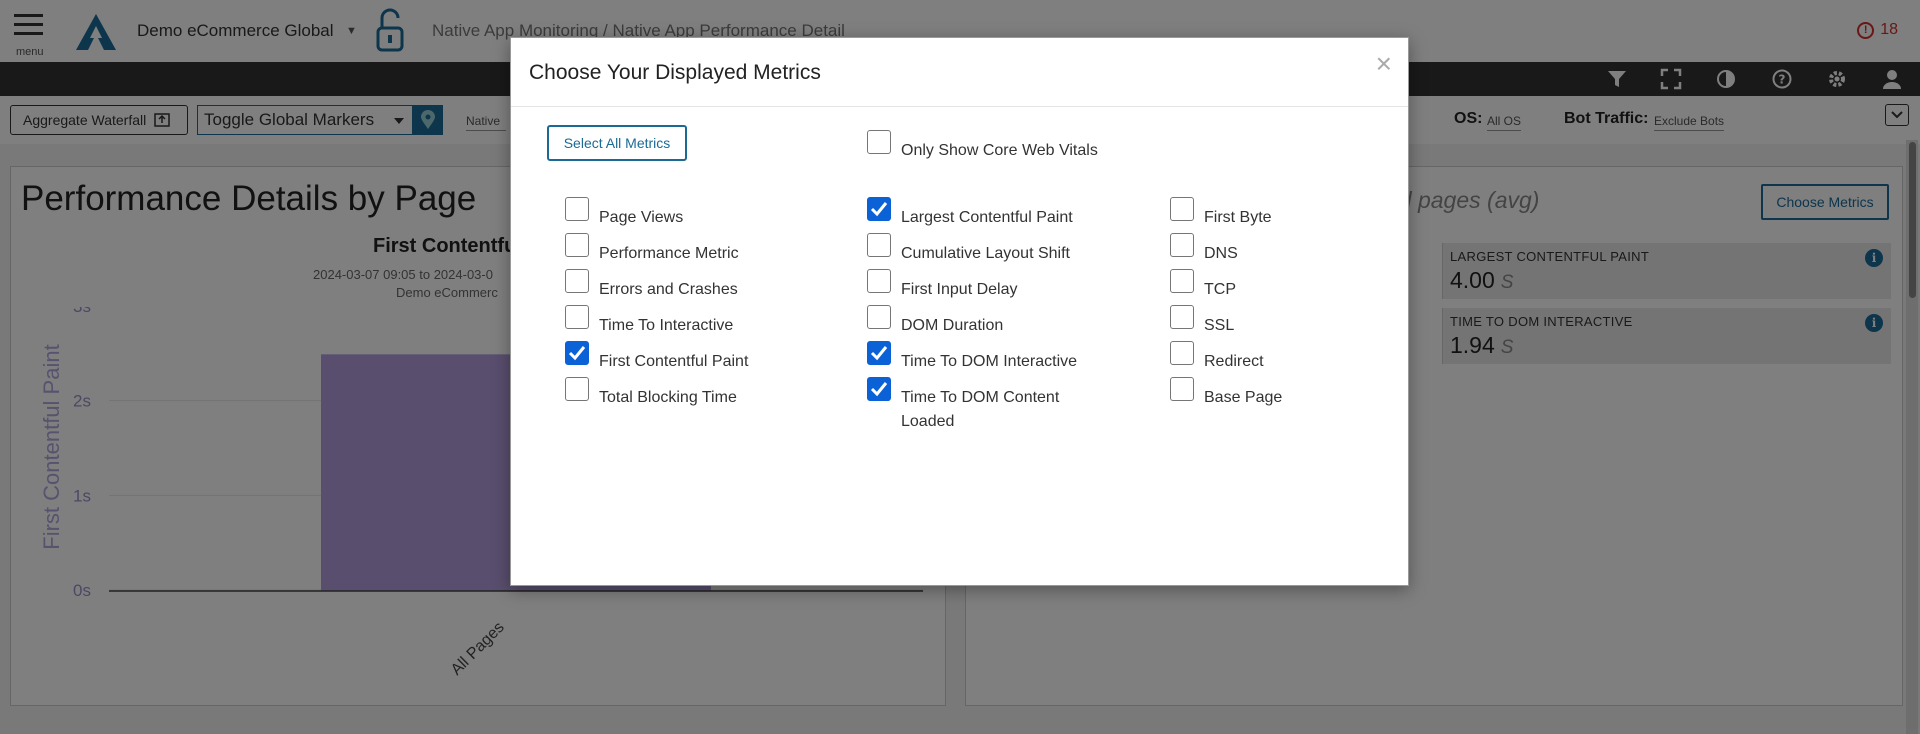 The height and width of the screenshot is (734, 1920). Describe the element at coordinates (1234, 361) in the screenshot. I see `checkbox-label: Redirect` at that location.